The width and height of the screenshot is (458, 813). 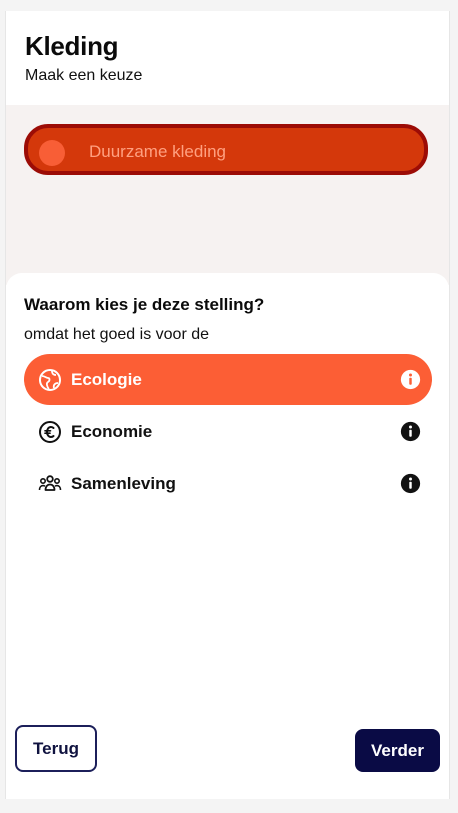 I want to click on option-label: Samenleving, so click(x=123, y=483).